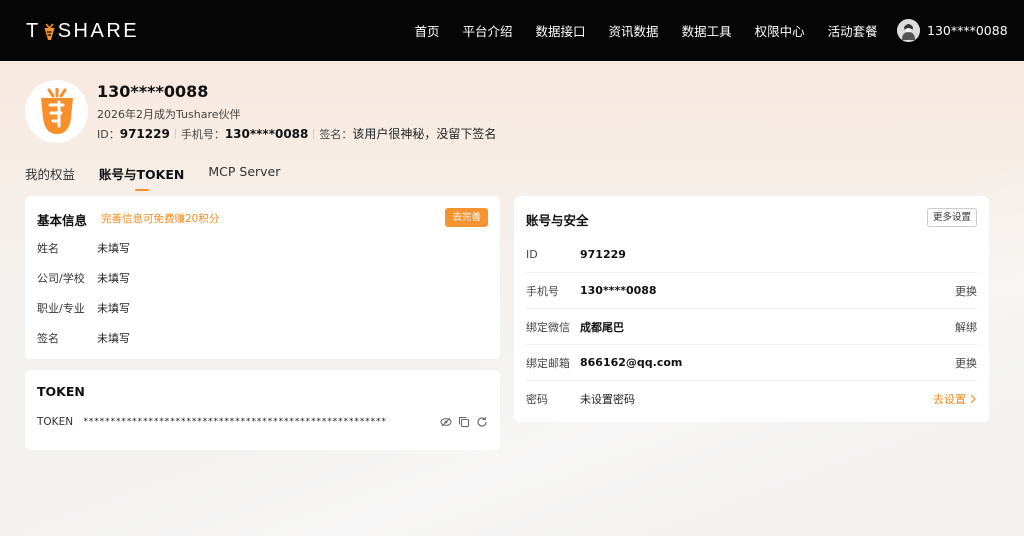 The image size is (1024, 536). Describe the element at coordinates (780, 30) in the screenshot. I see `nav-item-permissions: 权限中心` at that location.